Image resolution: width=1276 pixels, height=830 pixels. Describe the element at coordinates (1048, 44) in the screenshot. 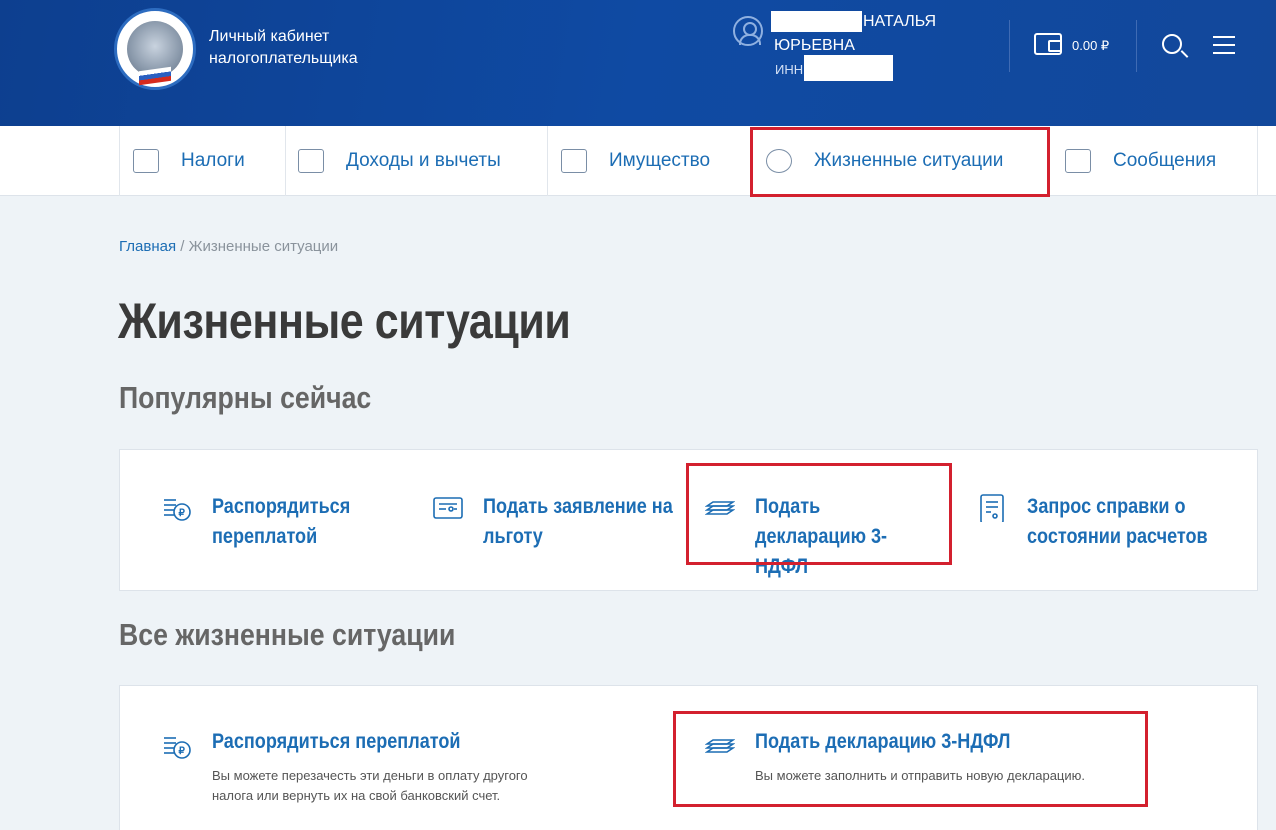

I see `wallet-icon` at that location.